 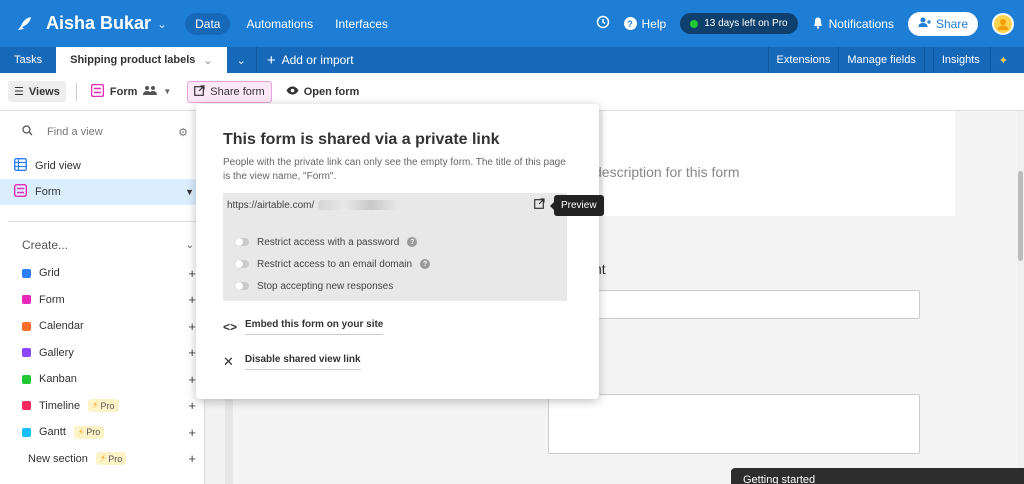 I want to click on create-item-grid: Grid +, so click(x=102, y=273).